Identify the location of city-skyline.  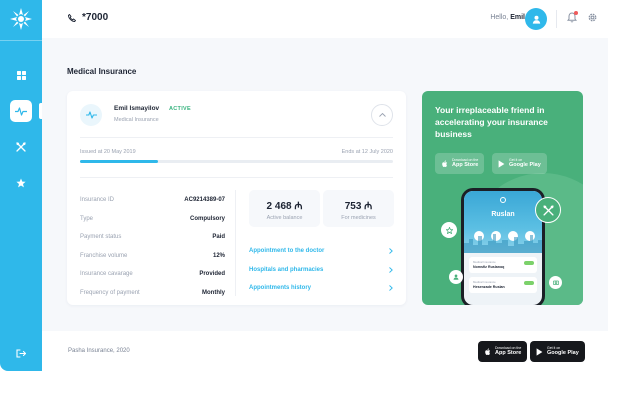
(503, 243).